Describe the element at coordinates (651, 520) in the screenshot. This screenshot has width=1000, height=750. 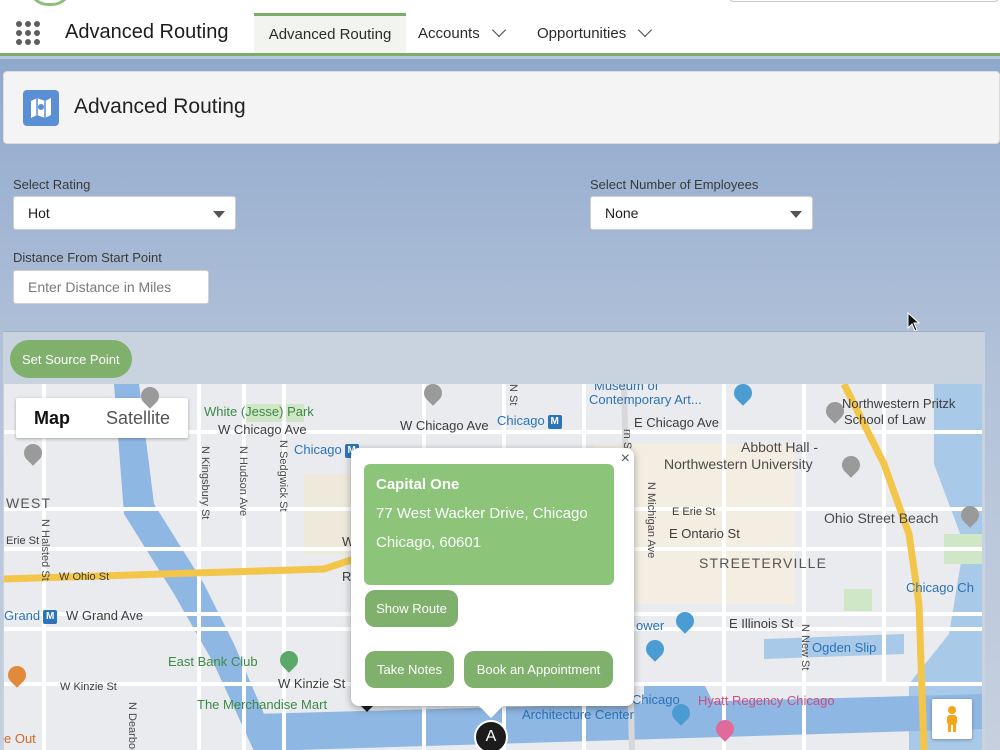
I see `map-label: N Michigan Ave` at that location.